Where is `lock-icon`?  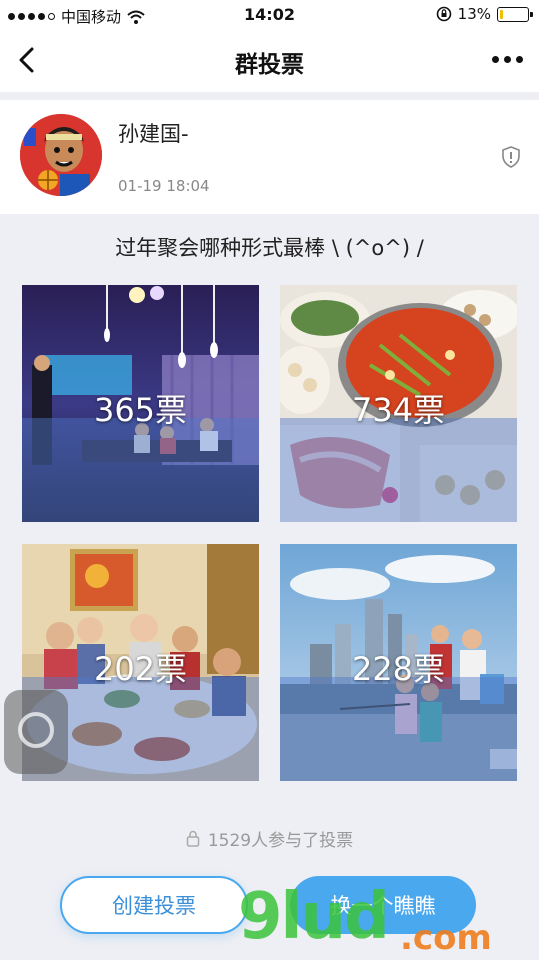 lock-icon is located at coordinates (193, 838).